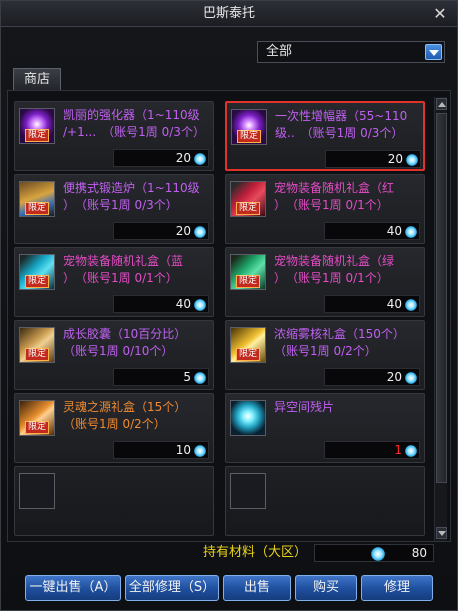 This screenshot has width=458, height=611. What do you see at coordinates (131, 115) in the screenshot?
I see `item-name: 凯丽的强化器（1~110级` at bounding box center [131, 115].